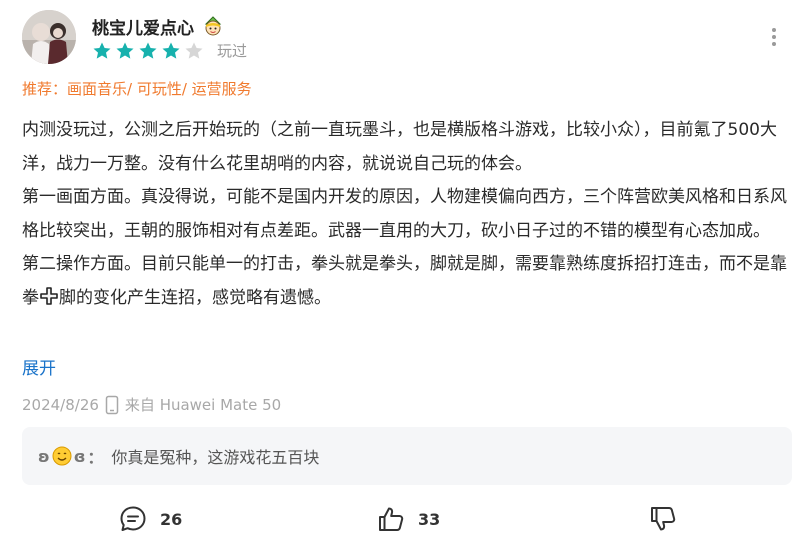  Describe the element at coordinates (112, 404) in the screenshot. I see `phone-icon` at that location.